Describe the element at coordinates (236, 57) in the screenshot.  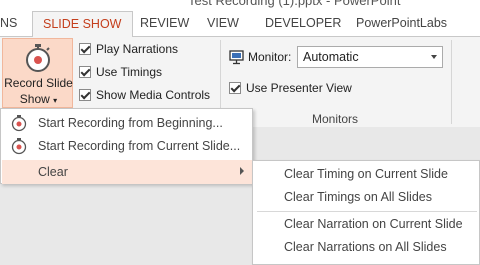
I see `monitor-icon` at that location.